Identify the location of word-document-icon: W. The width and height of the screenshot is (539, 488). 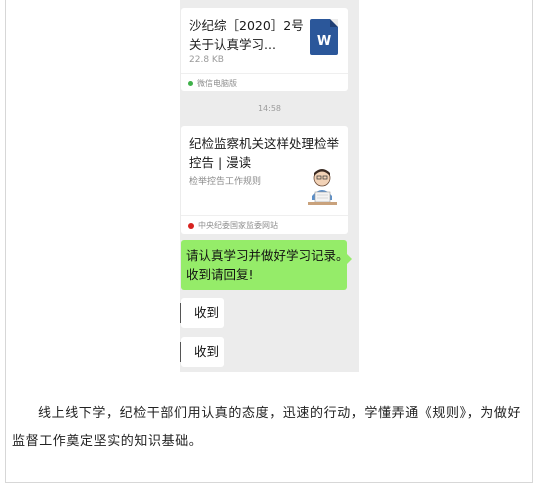
(324, 37).